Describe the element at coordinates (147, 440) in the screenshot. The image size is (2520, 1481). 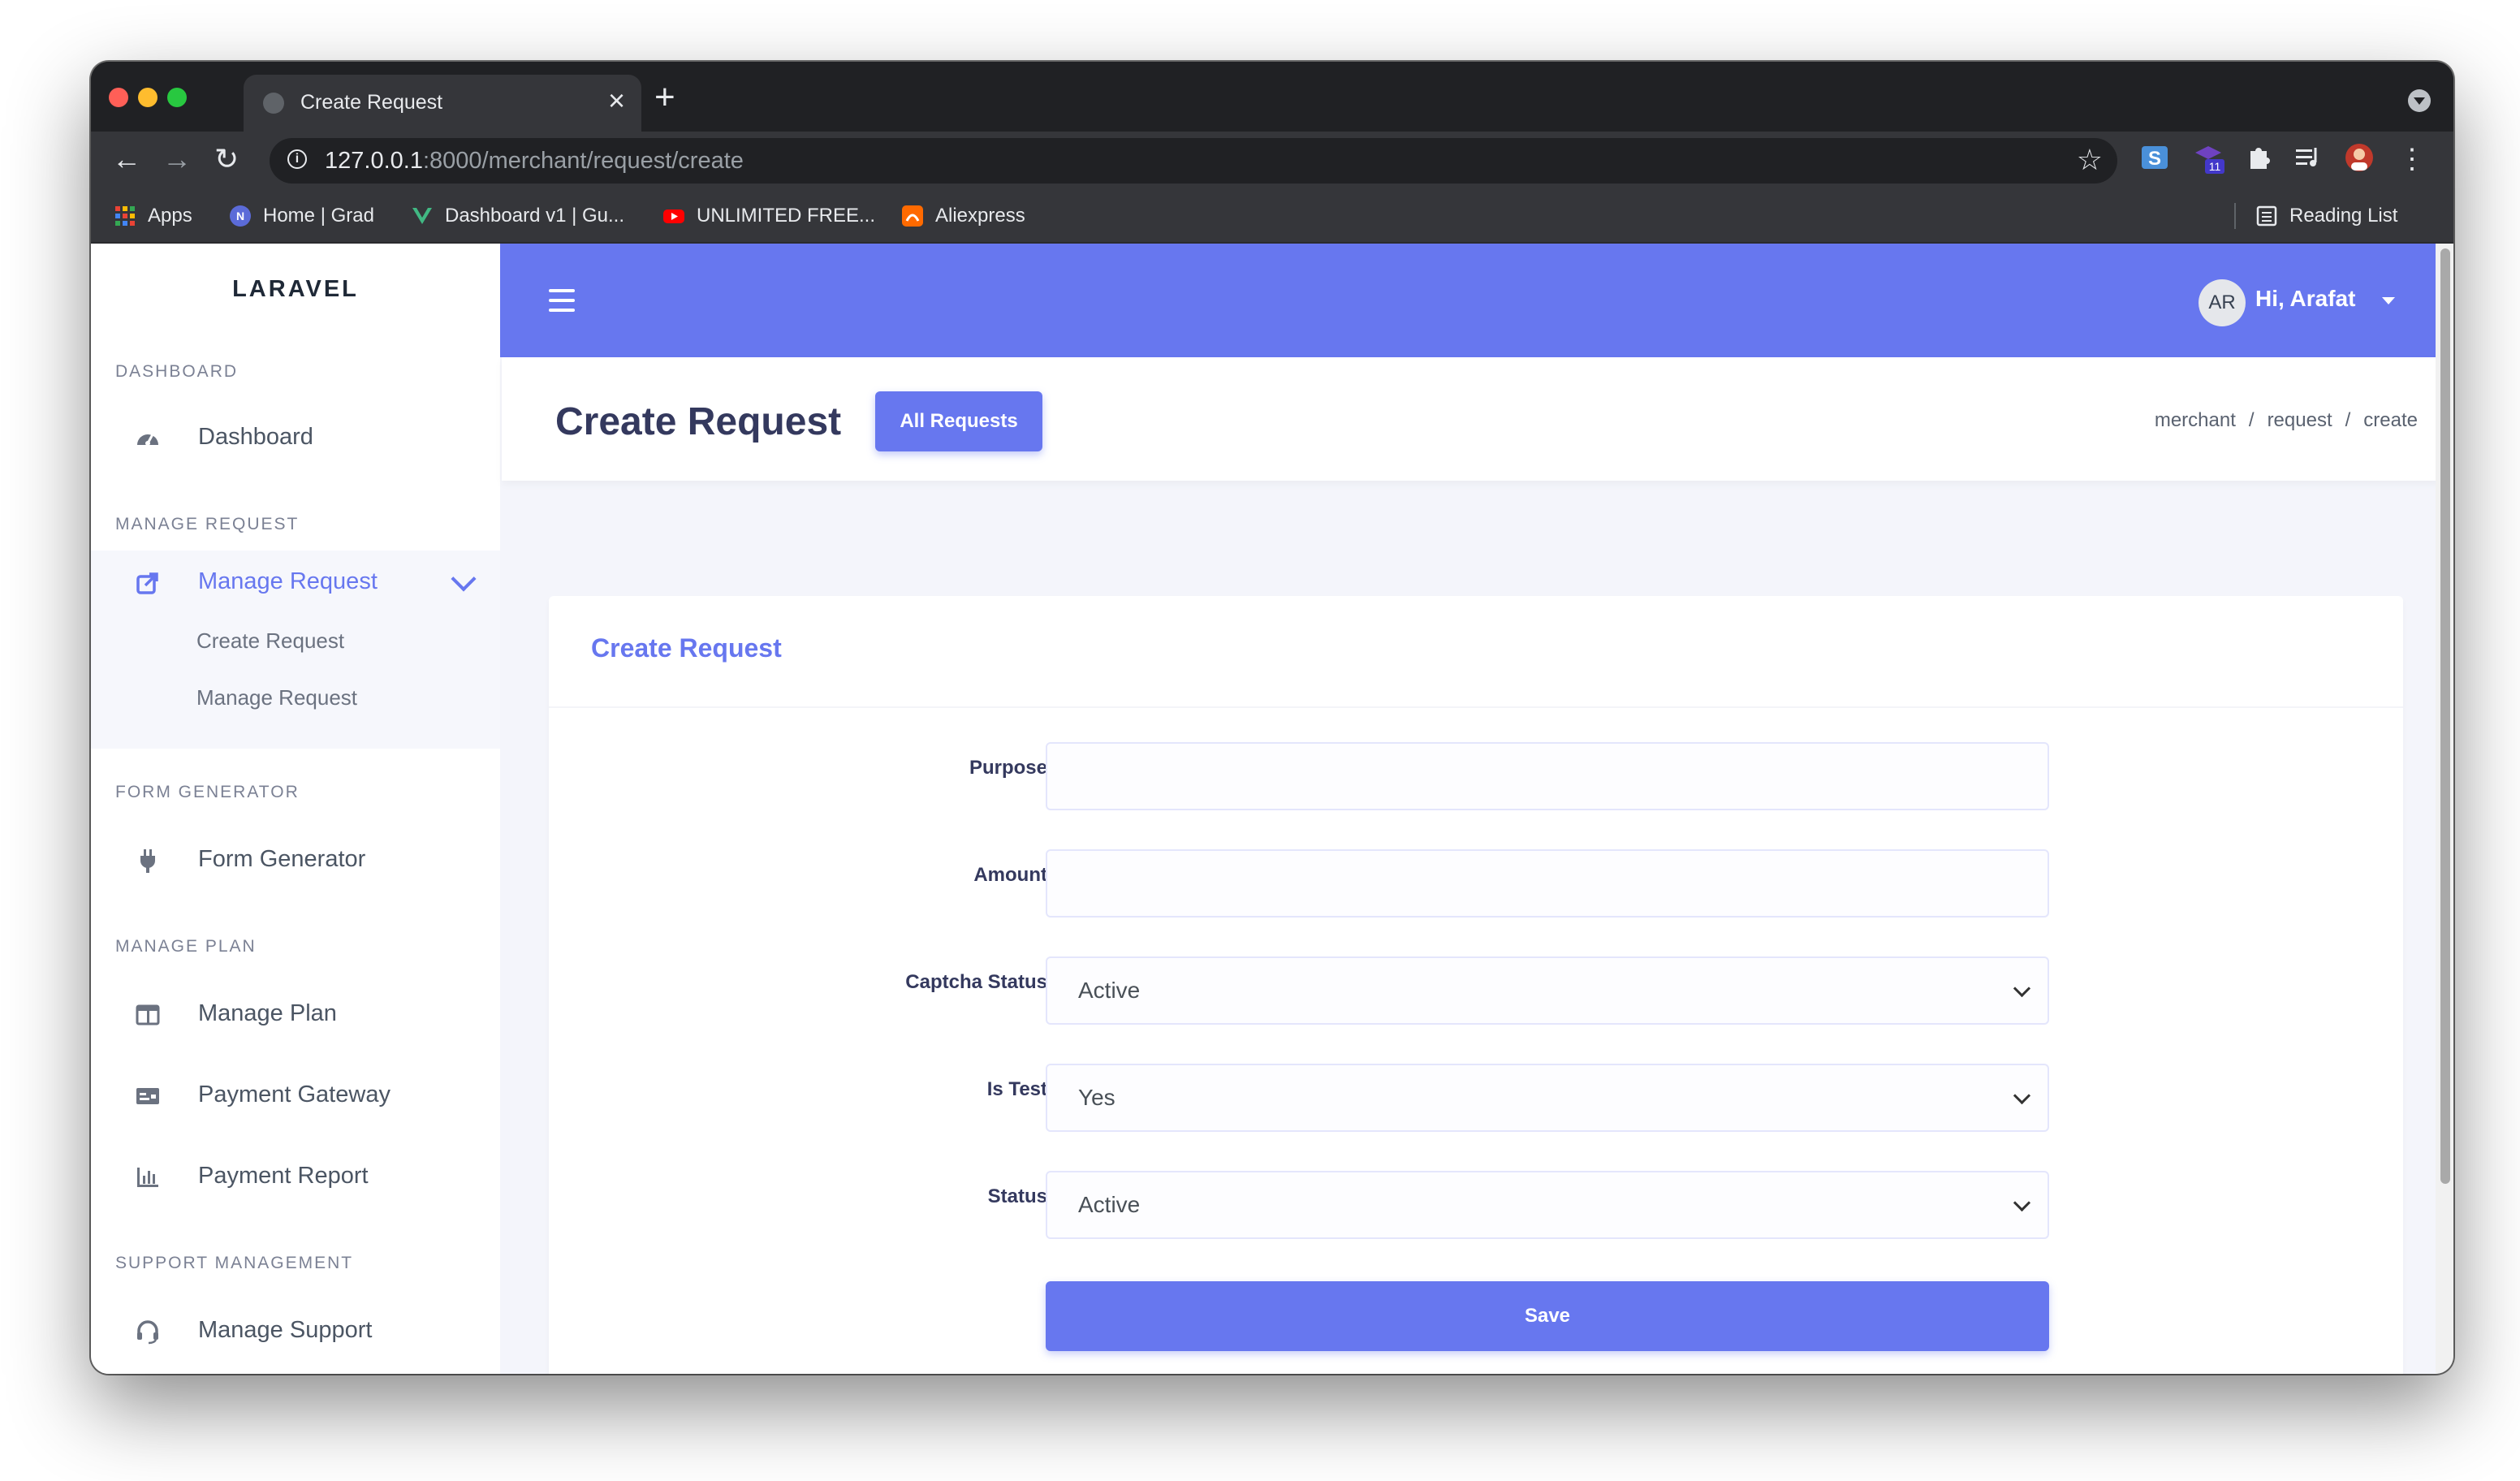
I see `dashboard-gauge-icon` at that location.